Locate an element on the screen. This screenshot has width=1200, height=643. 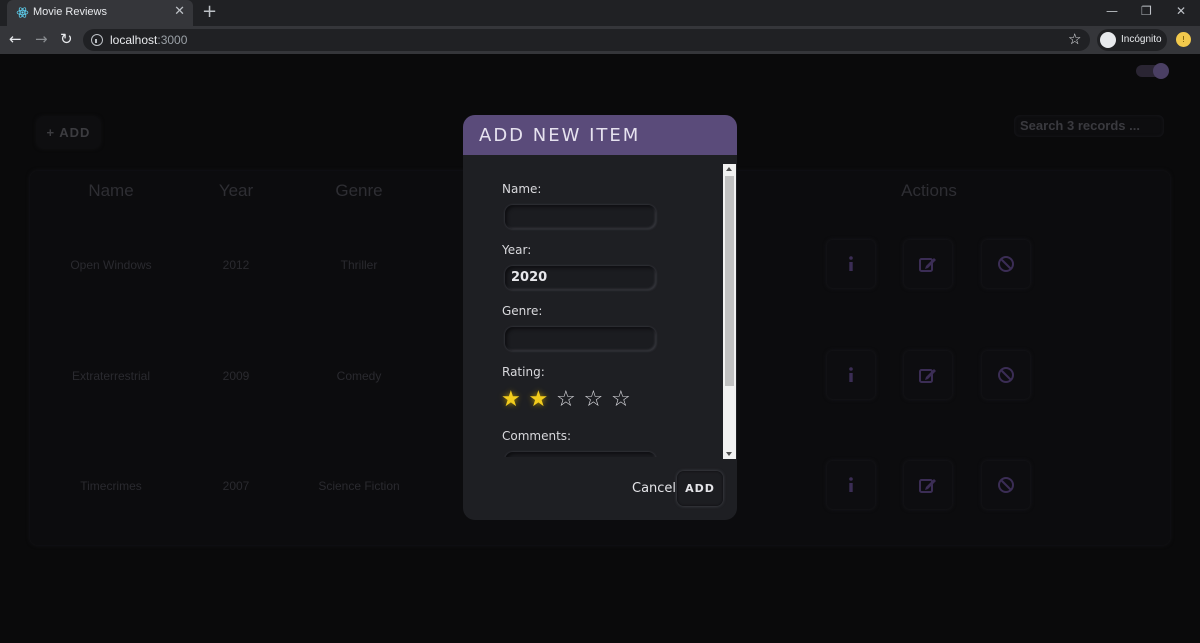
url-text: localhost:3000 is located at coordinates (149, 40).